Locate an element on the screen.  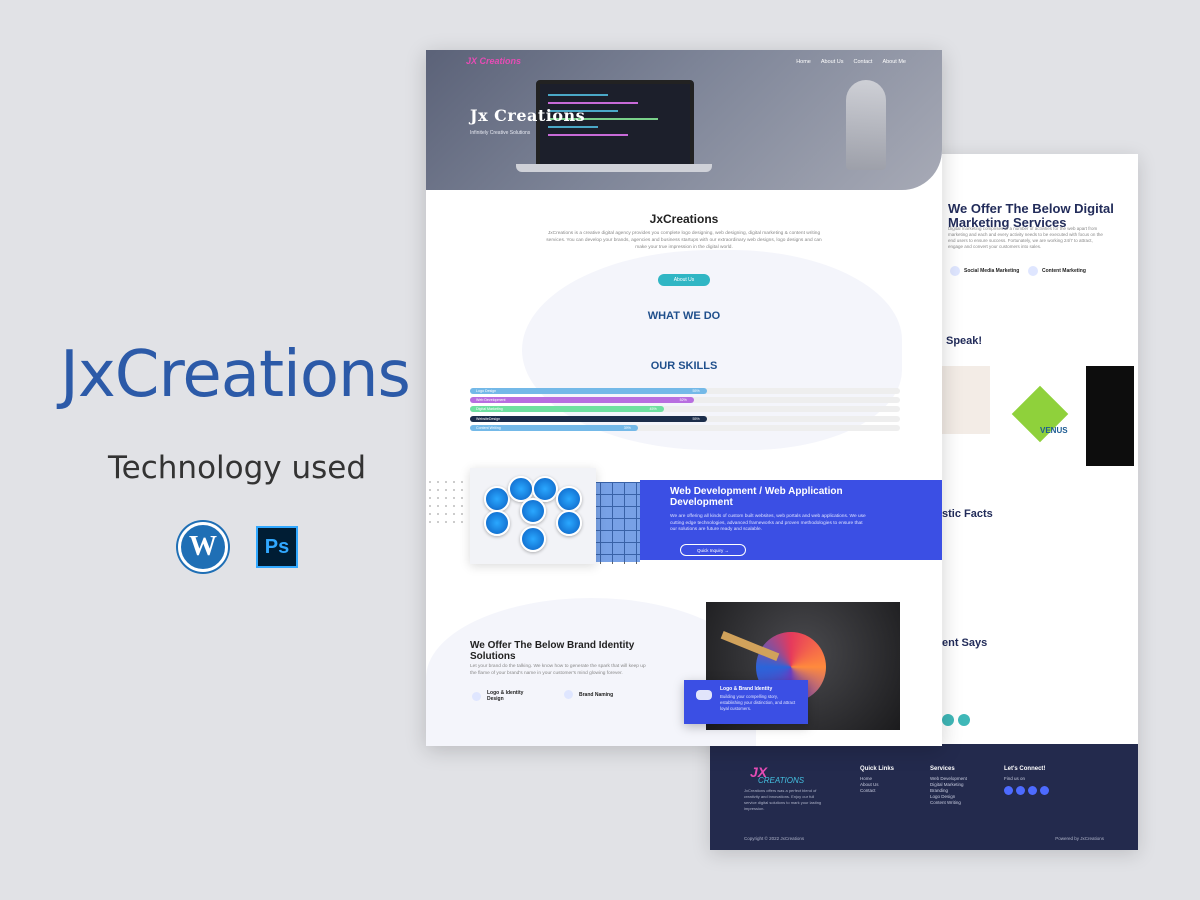
photoshop-icon: Ps is located at coordinates (277, 547).